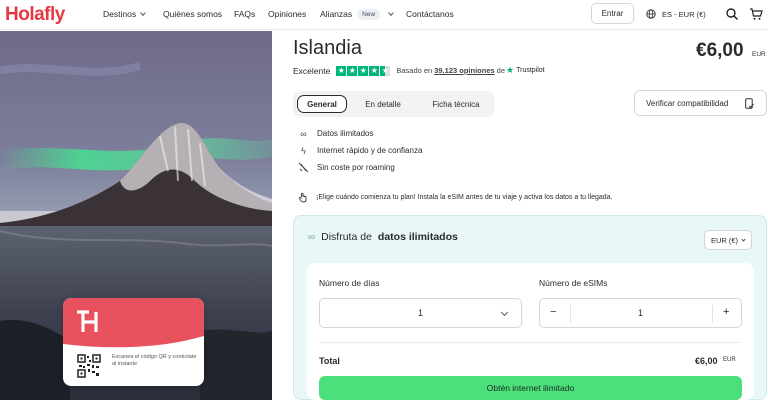  I want to click on price-currency: EUR, so click(759, 54).